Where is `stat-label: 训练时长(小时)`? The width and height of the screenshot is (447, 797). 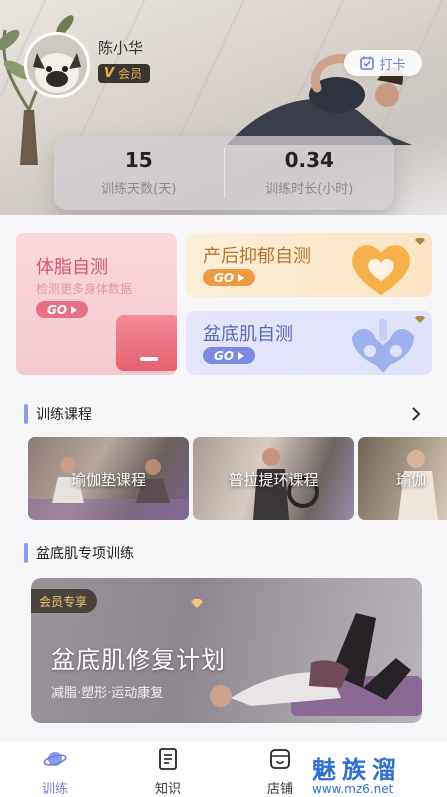 stat-label: 训练时长(小时) is located at coordinates (309, 189).